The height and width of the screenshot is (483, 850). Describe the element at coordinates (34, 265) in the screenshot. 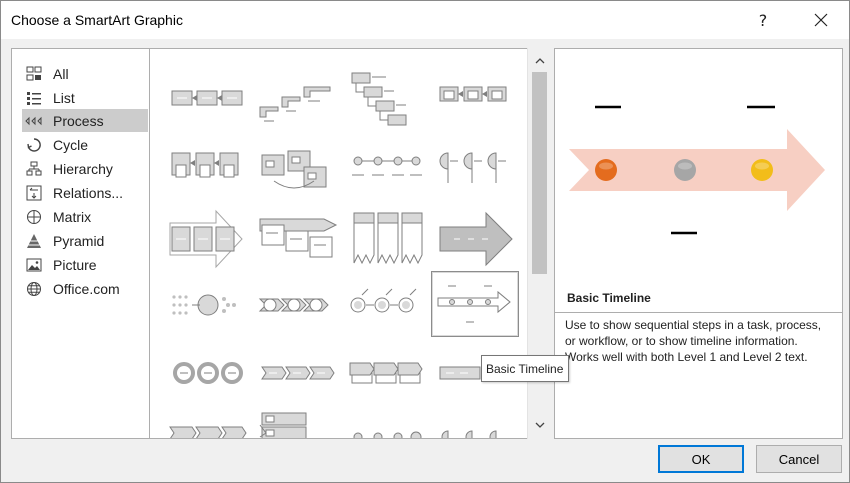

I see `picture-icon` at that location.